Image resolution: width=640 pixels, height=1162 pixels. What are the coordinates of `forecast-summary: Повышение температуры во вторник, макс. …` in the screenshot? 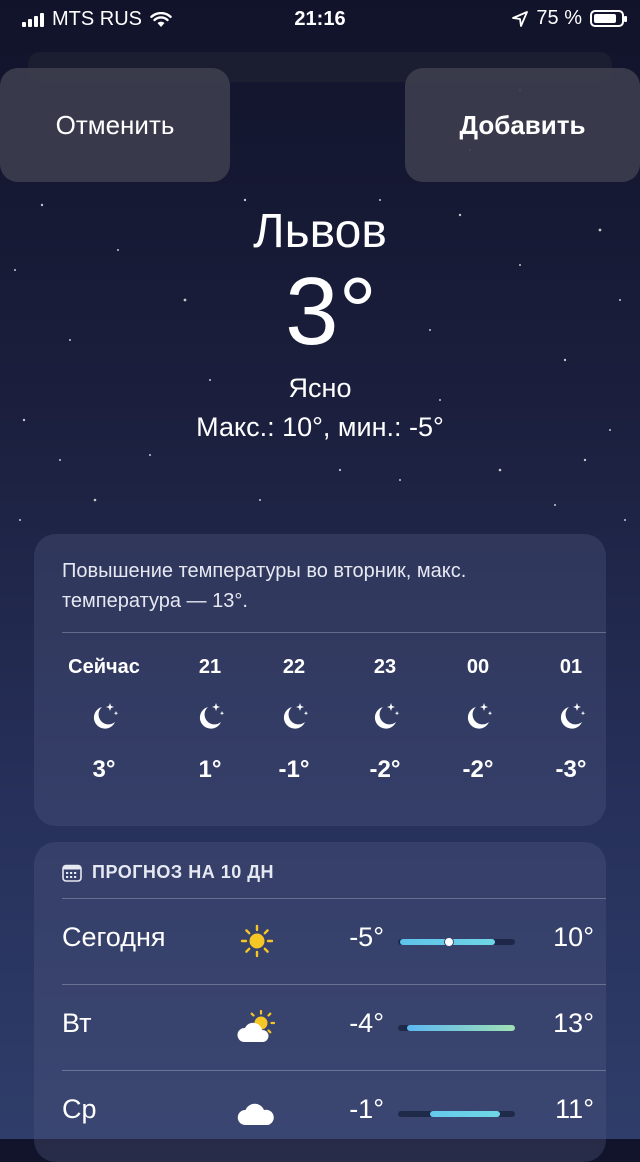 It's located at (264, 586).